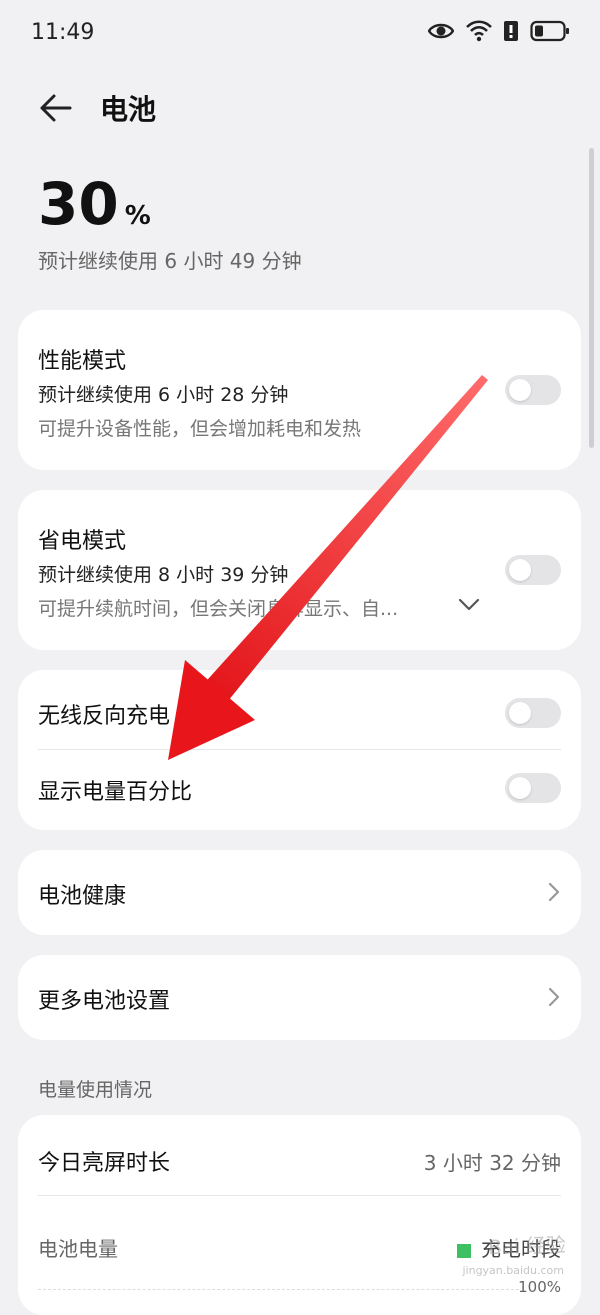 The image size is (600, 1315). What do you see at coordinates (533, 570) in the screenshot?
I see `power-saving-toggle` at bounding box center [533, 570].